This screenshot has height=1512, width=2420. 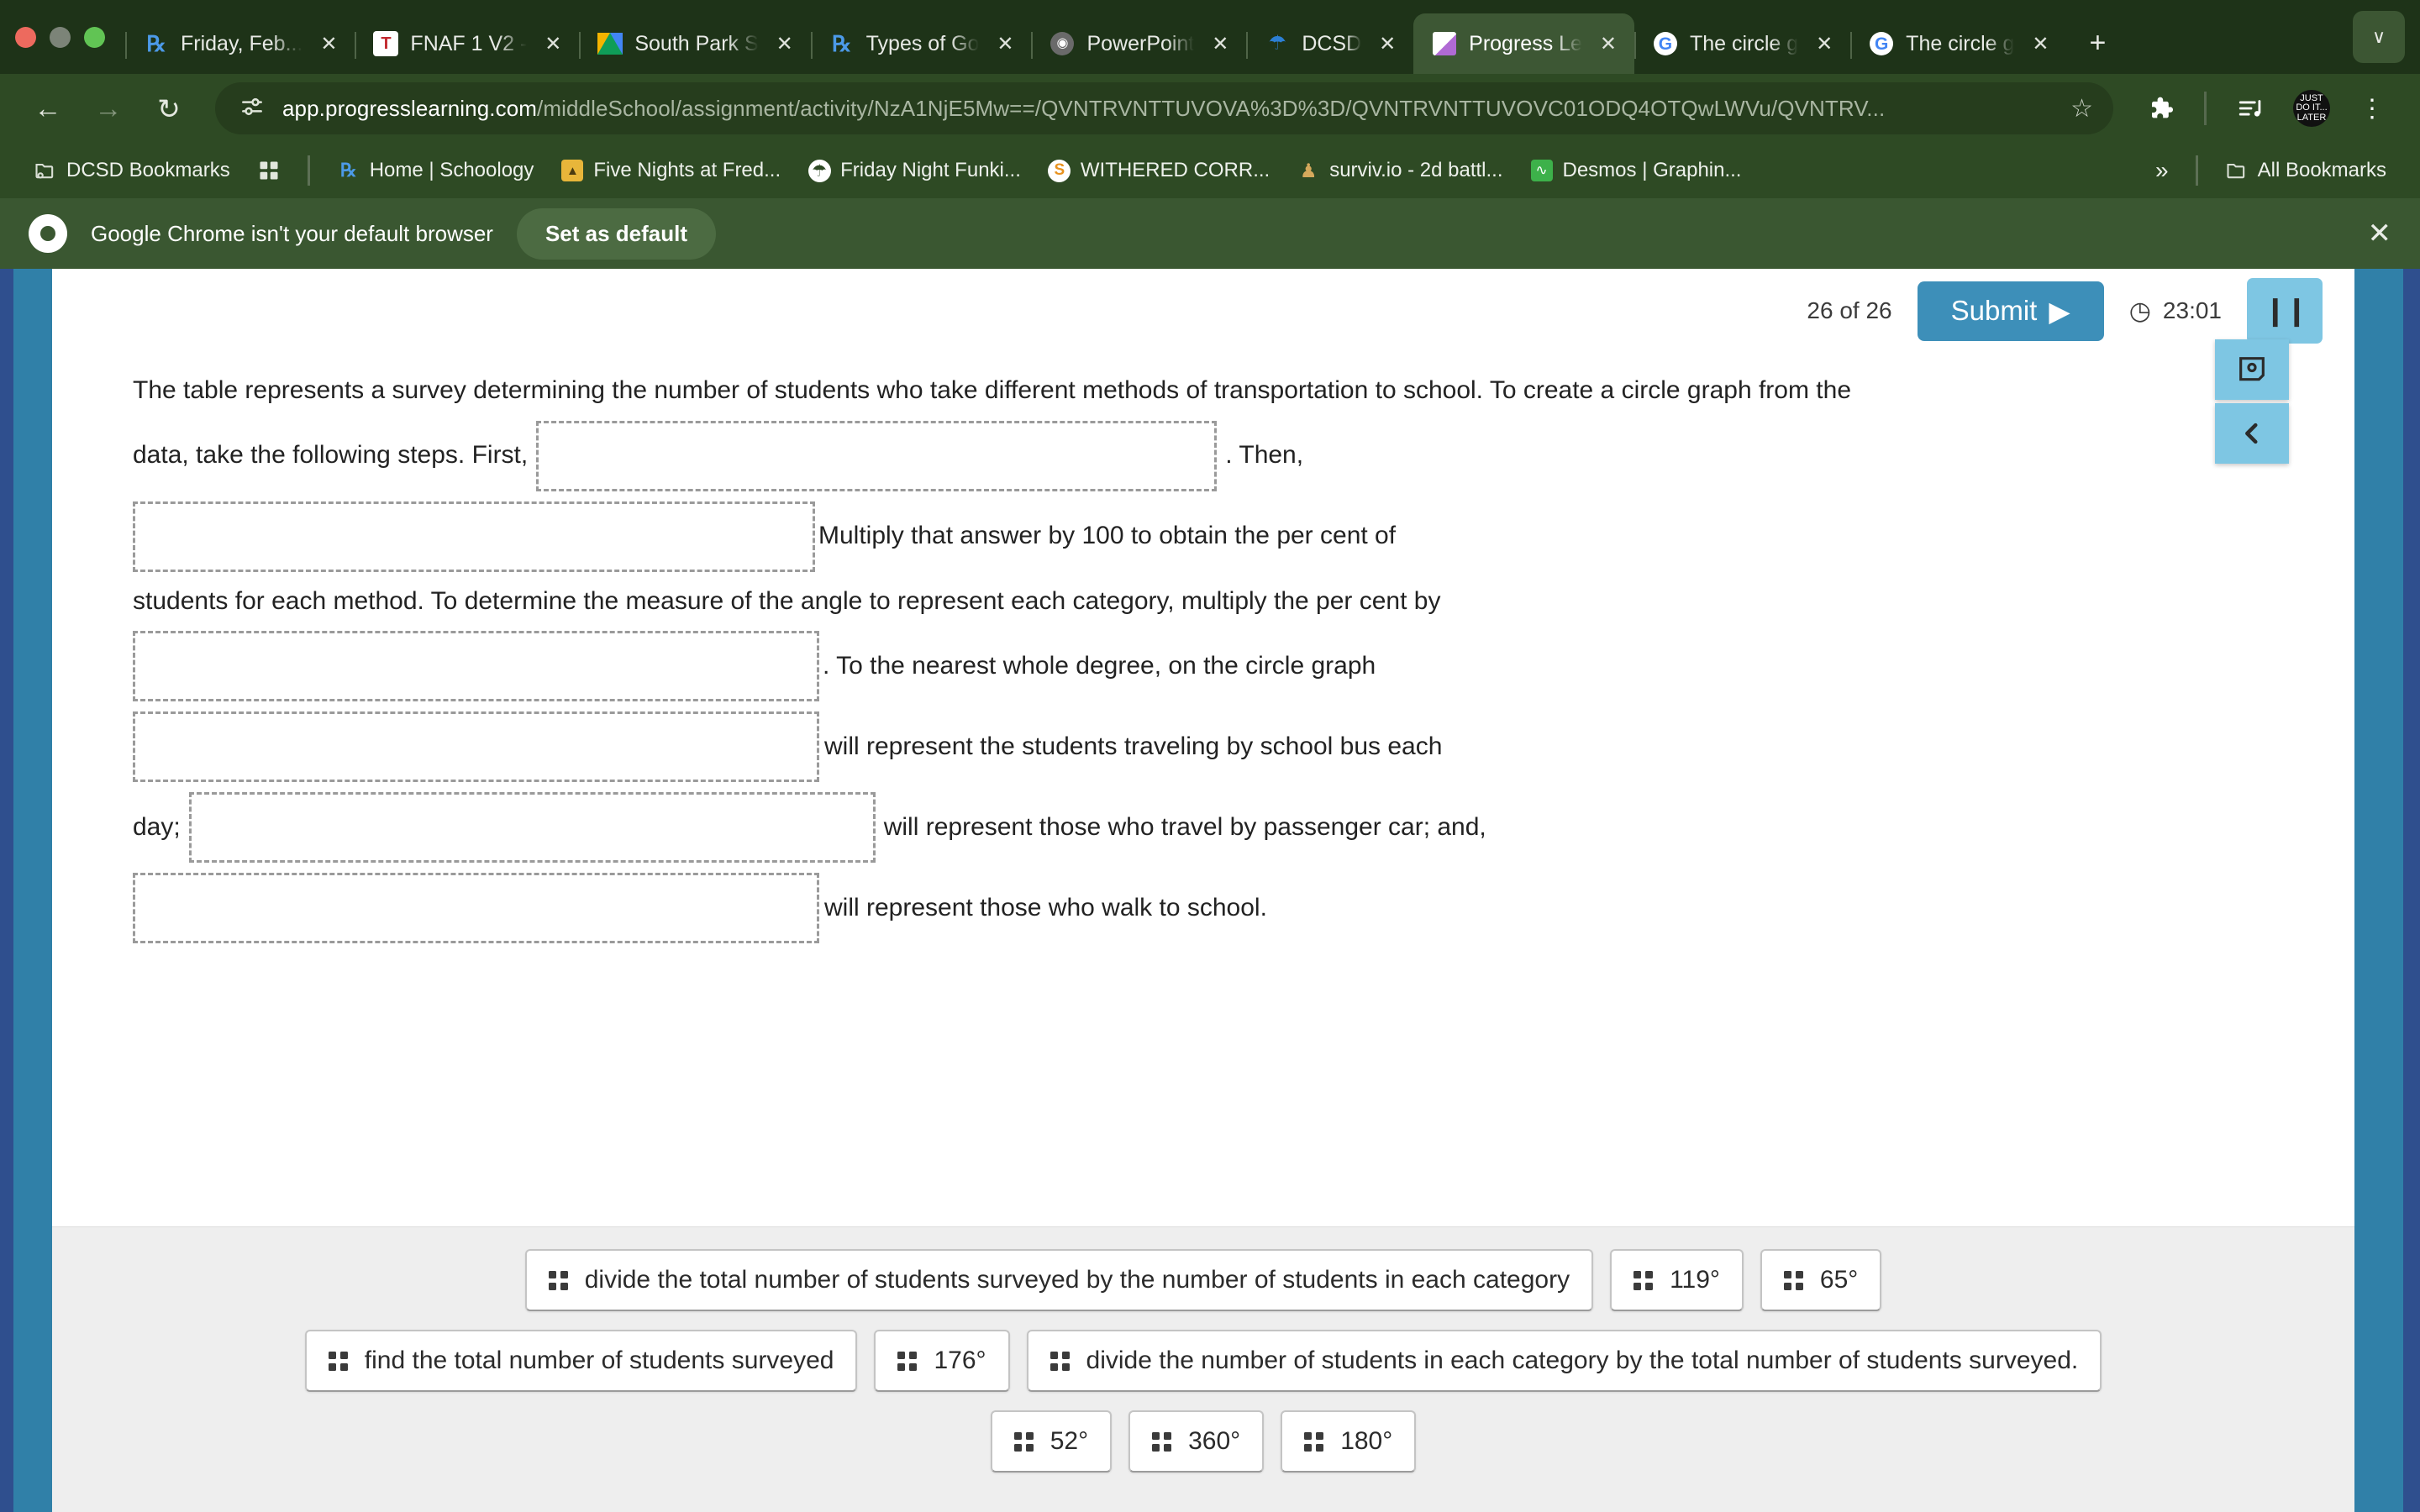 What do you see at coordinates (1051, 1441) in the screenshot?
I see `answer-tile: 52°` at bounding box center [1051, 1441].